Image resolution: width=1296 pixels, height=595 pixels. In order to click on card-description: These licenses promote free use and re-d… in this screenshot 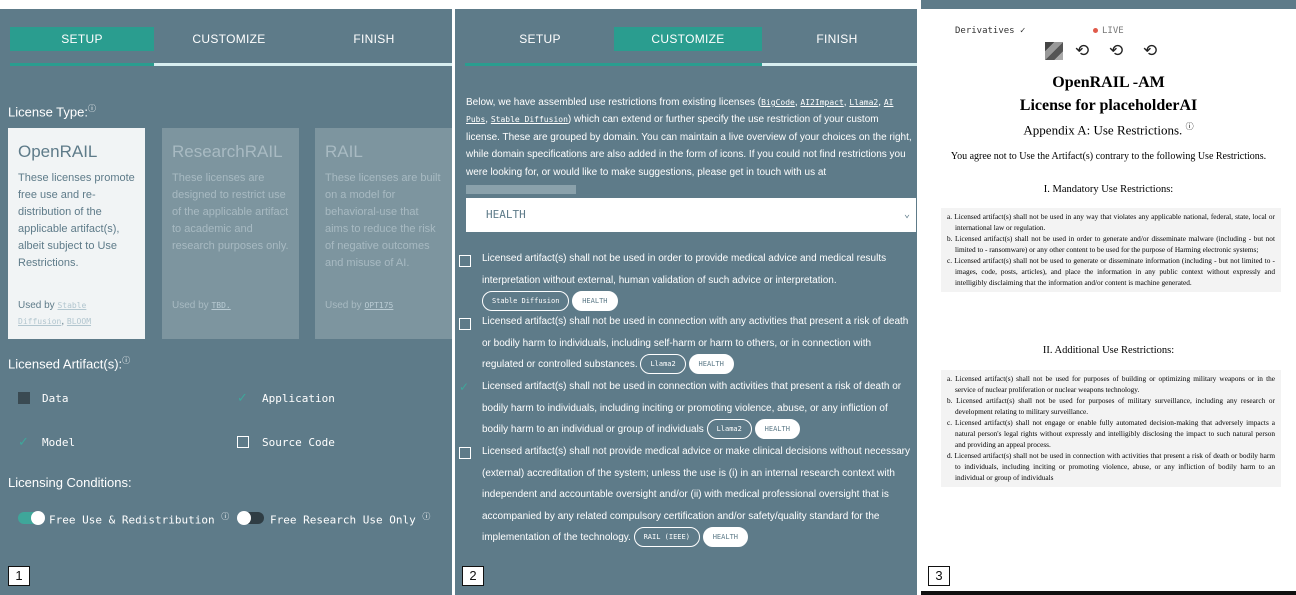, I will do `click(76, 220)`.